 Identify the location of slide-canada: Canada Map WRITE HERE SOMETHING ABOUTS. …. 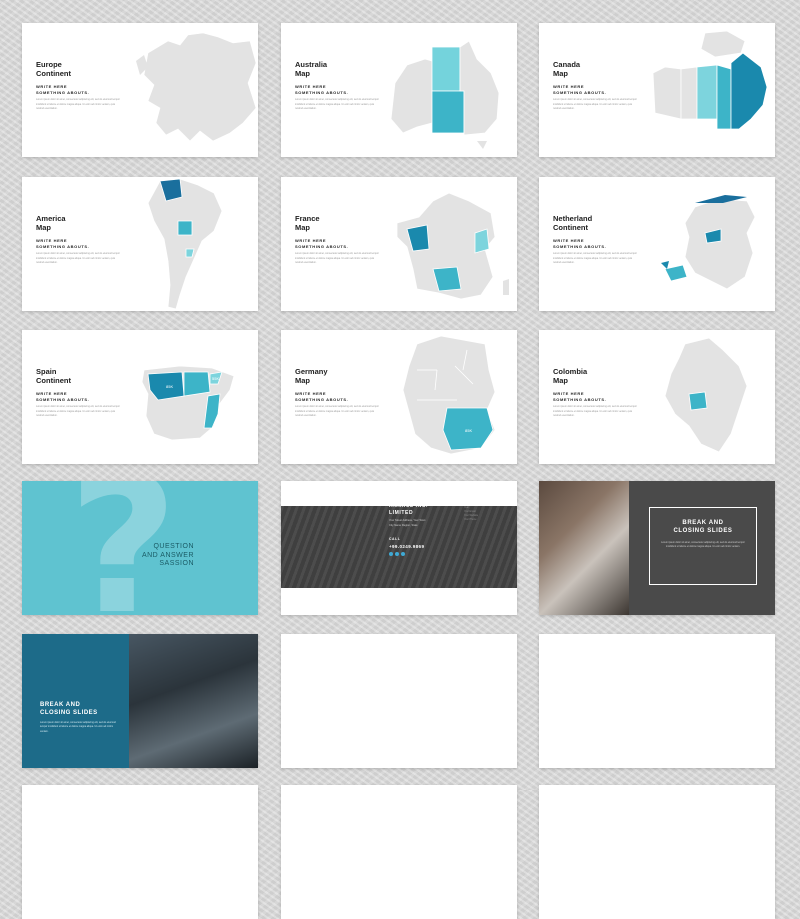
(657, 90).